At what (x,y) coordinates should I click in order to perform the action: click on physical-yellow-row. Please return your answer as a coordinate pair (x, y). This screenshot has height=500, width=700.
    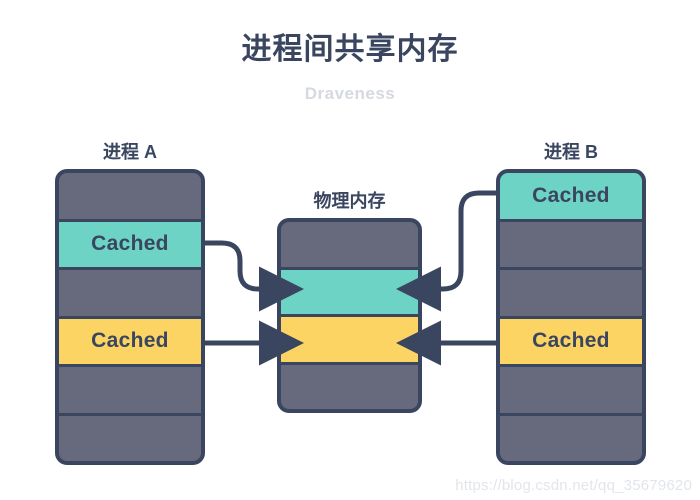
    Looking at the image, I should click on (349, 339).